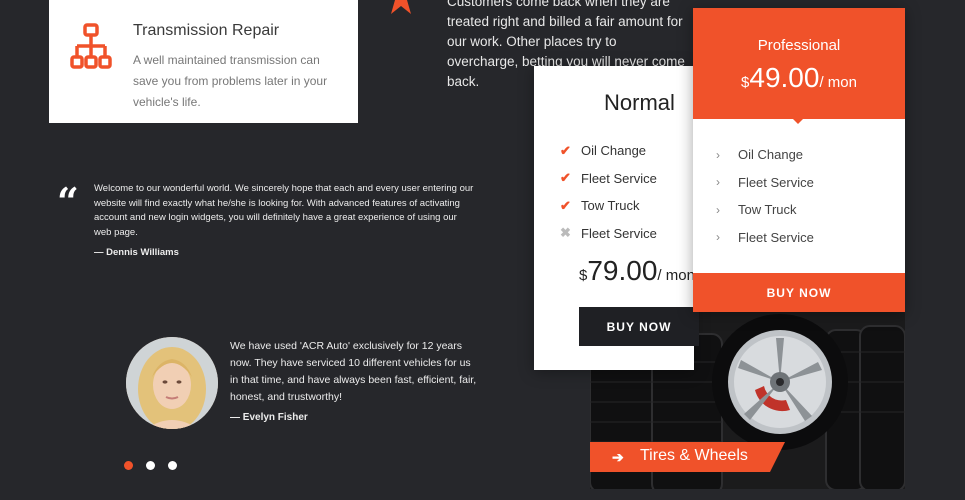 This screenshot has height=500, width=965. Describe the element at coordinates (206, 30) in the screenshot. I see `service-title: Transmission Repair` at that location.